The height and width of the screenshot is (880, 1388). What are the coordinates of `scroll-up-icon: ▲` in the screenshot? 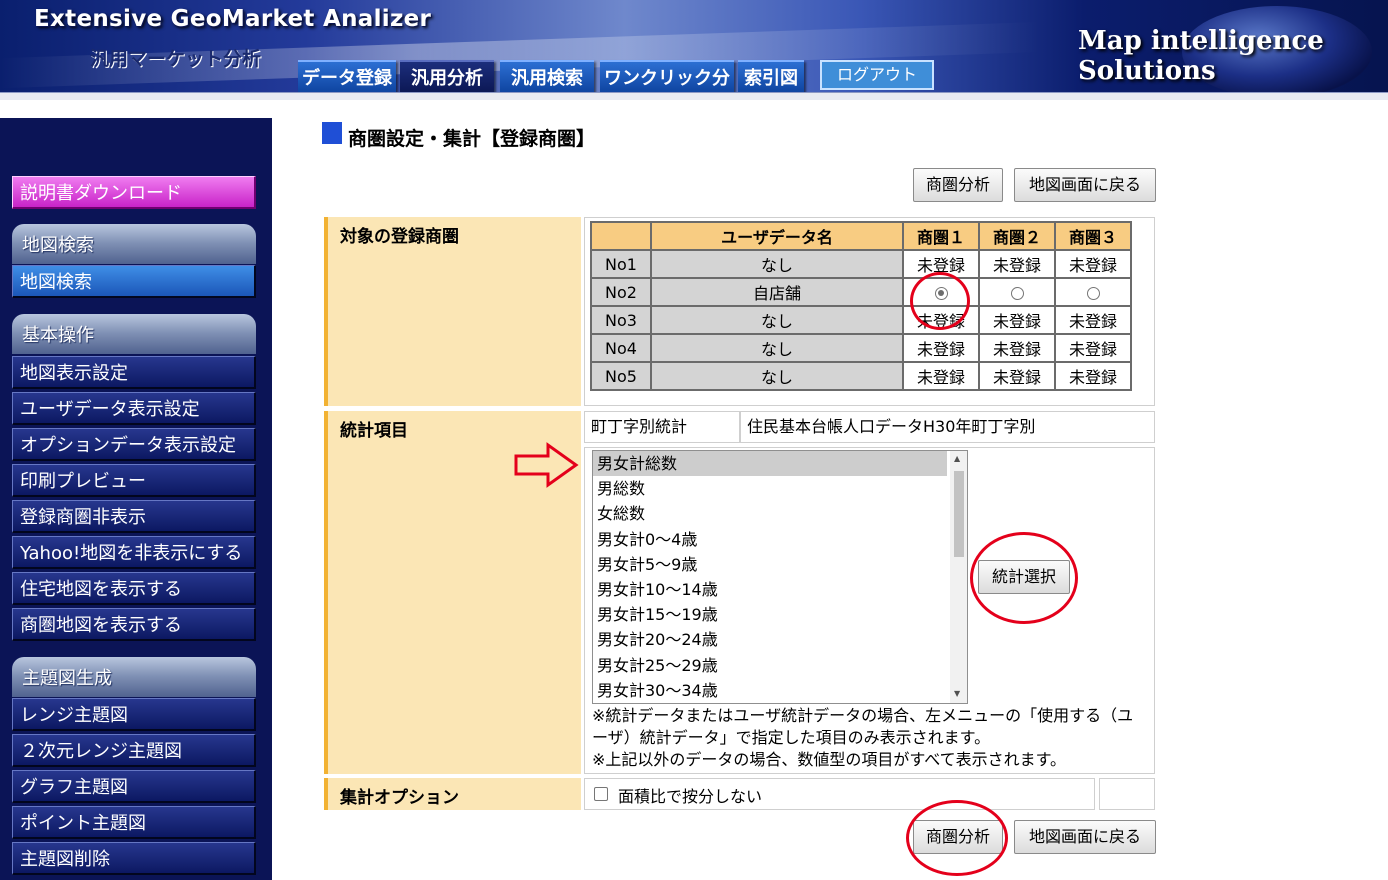 It's located at (957, 458).